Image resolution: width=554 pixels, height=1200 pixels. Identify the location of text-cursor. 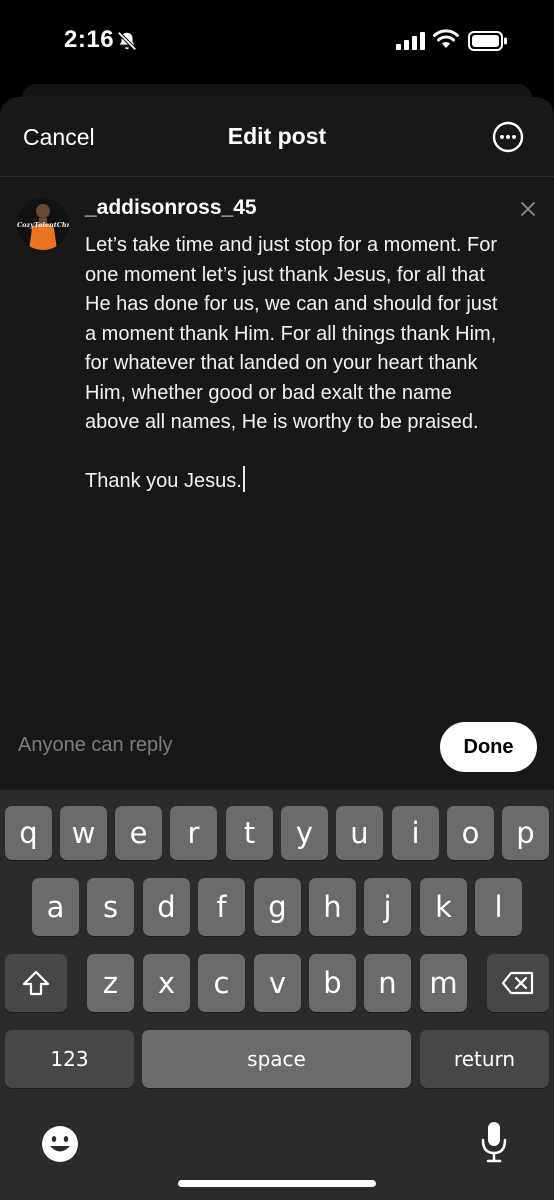
(243, 479).